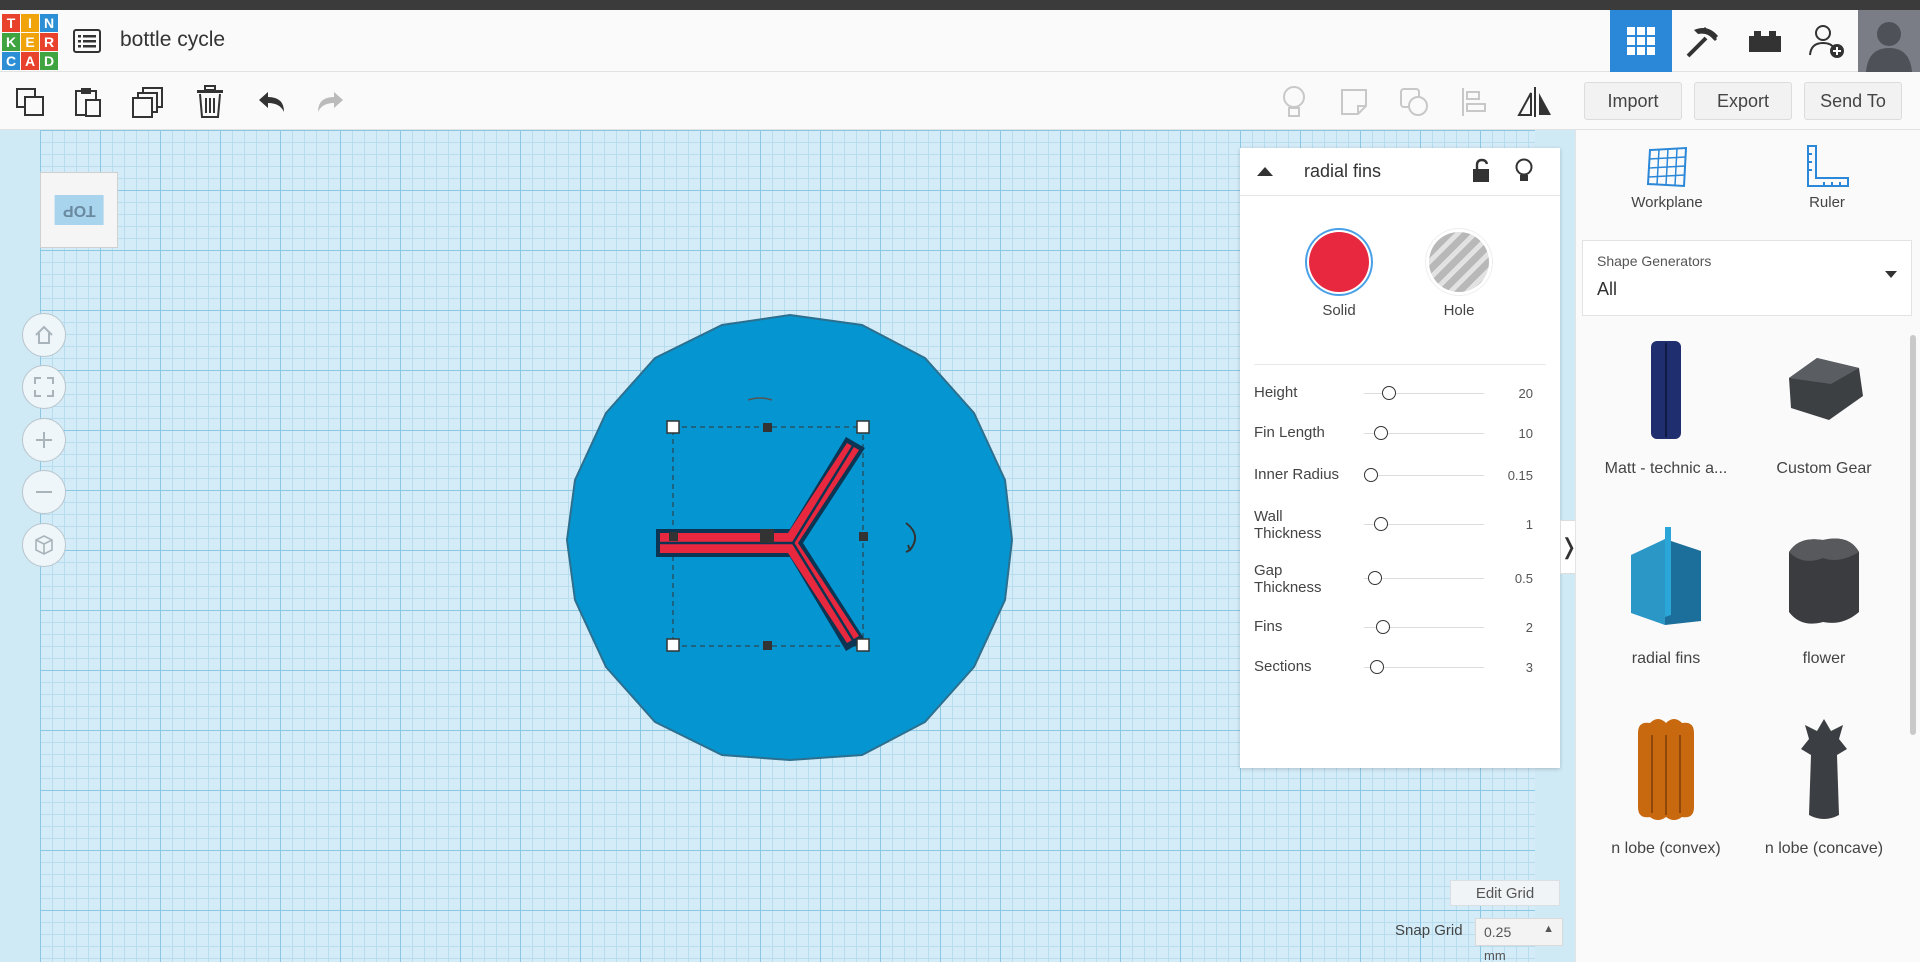  What do you see at coordinates (11, 61) in the screenshot?
I see `logo-letter: C` at bounding box center [11, 61].